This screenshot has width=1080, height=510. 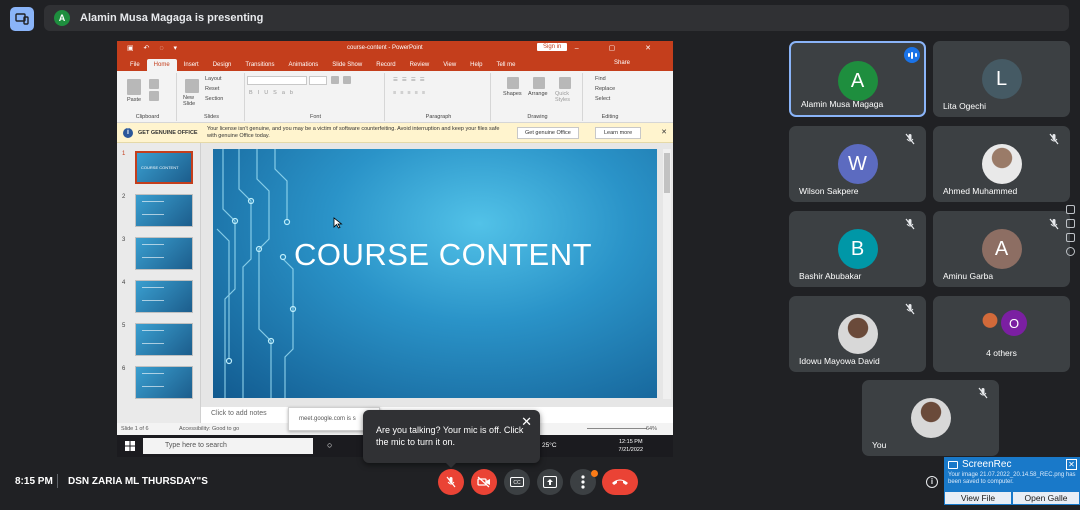 What do you see at coordinates (304, 66) in the screenshot?
I see `tab-animations: Animations` at bounding box center [304, 66].